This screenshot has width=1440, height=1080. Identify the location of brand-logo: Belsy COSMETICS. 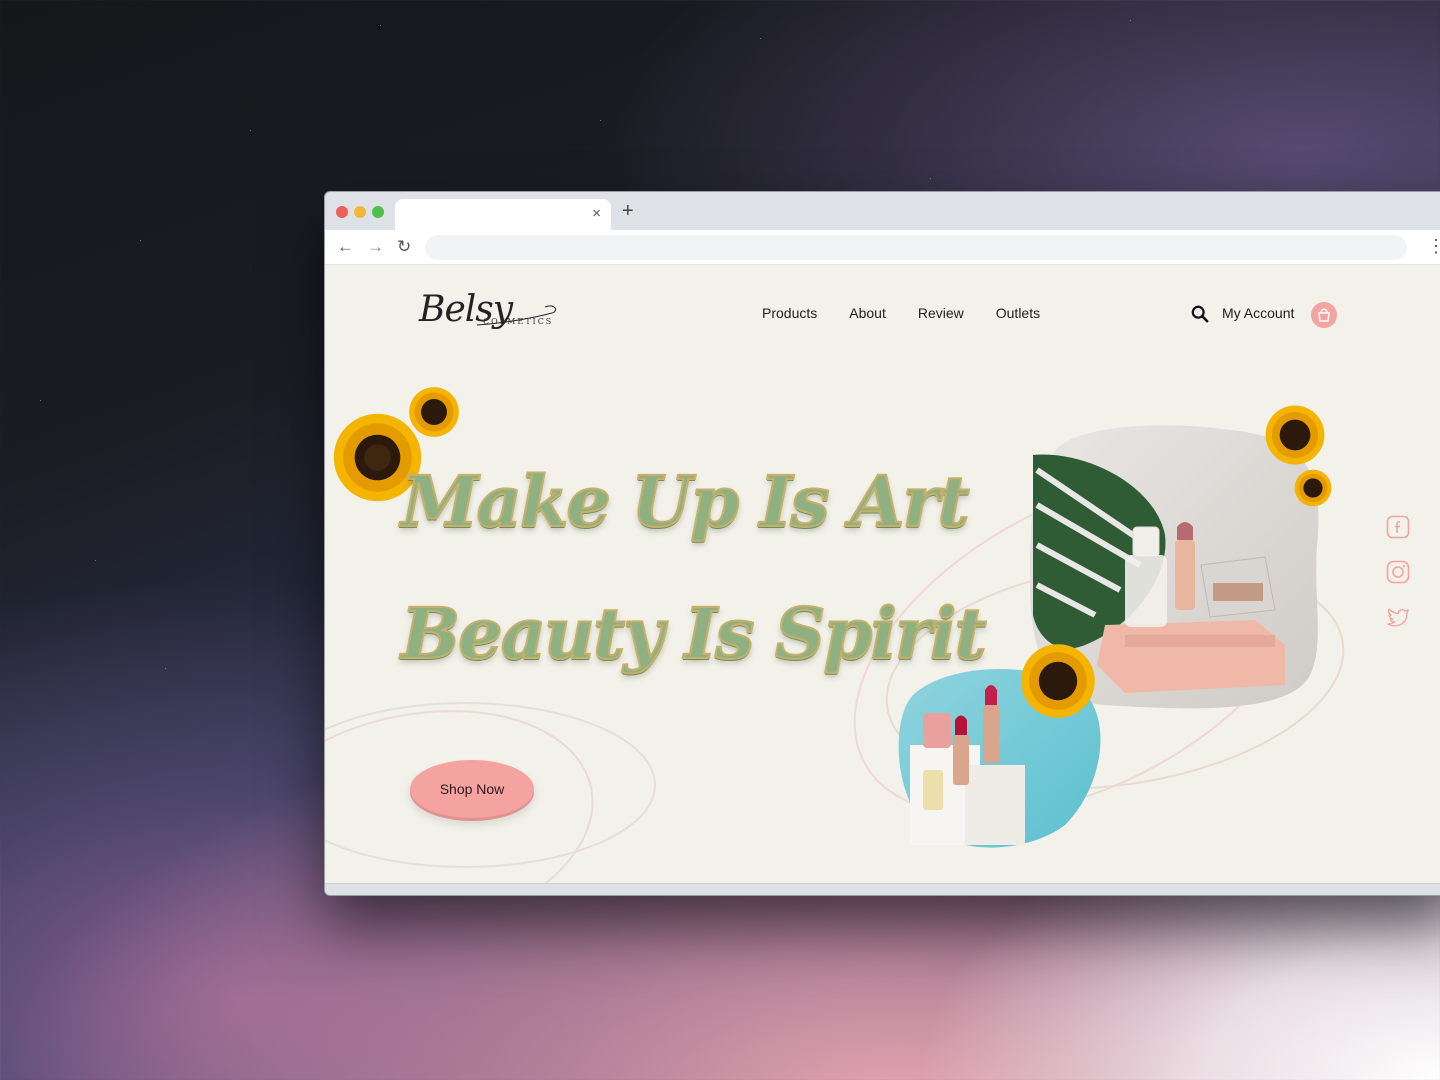
(492, 317).